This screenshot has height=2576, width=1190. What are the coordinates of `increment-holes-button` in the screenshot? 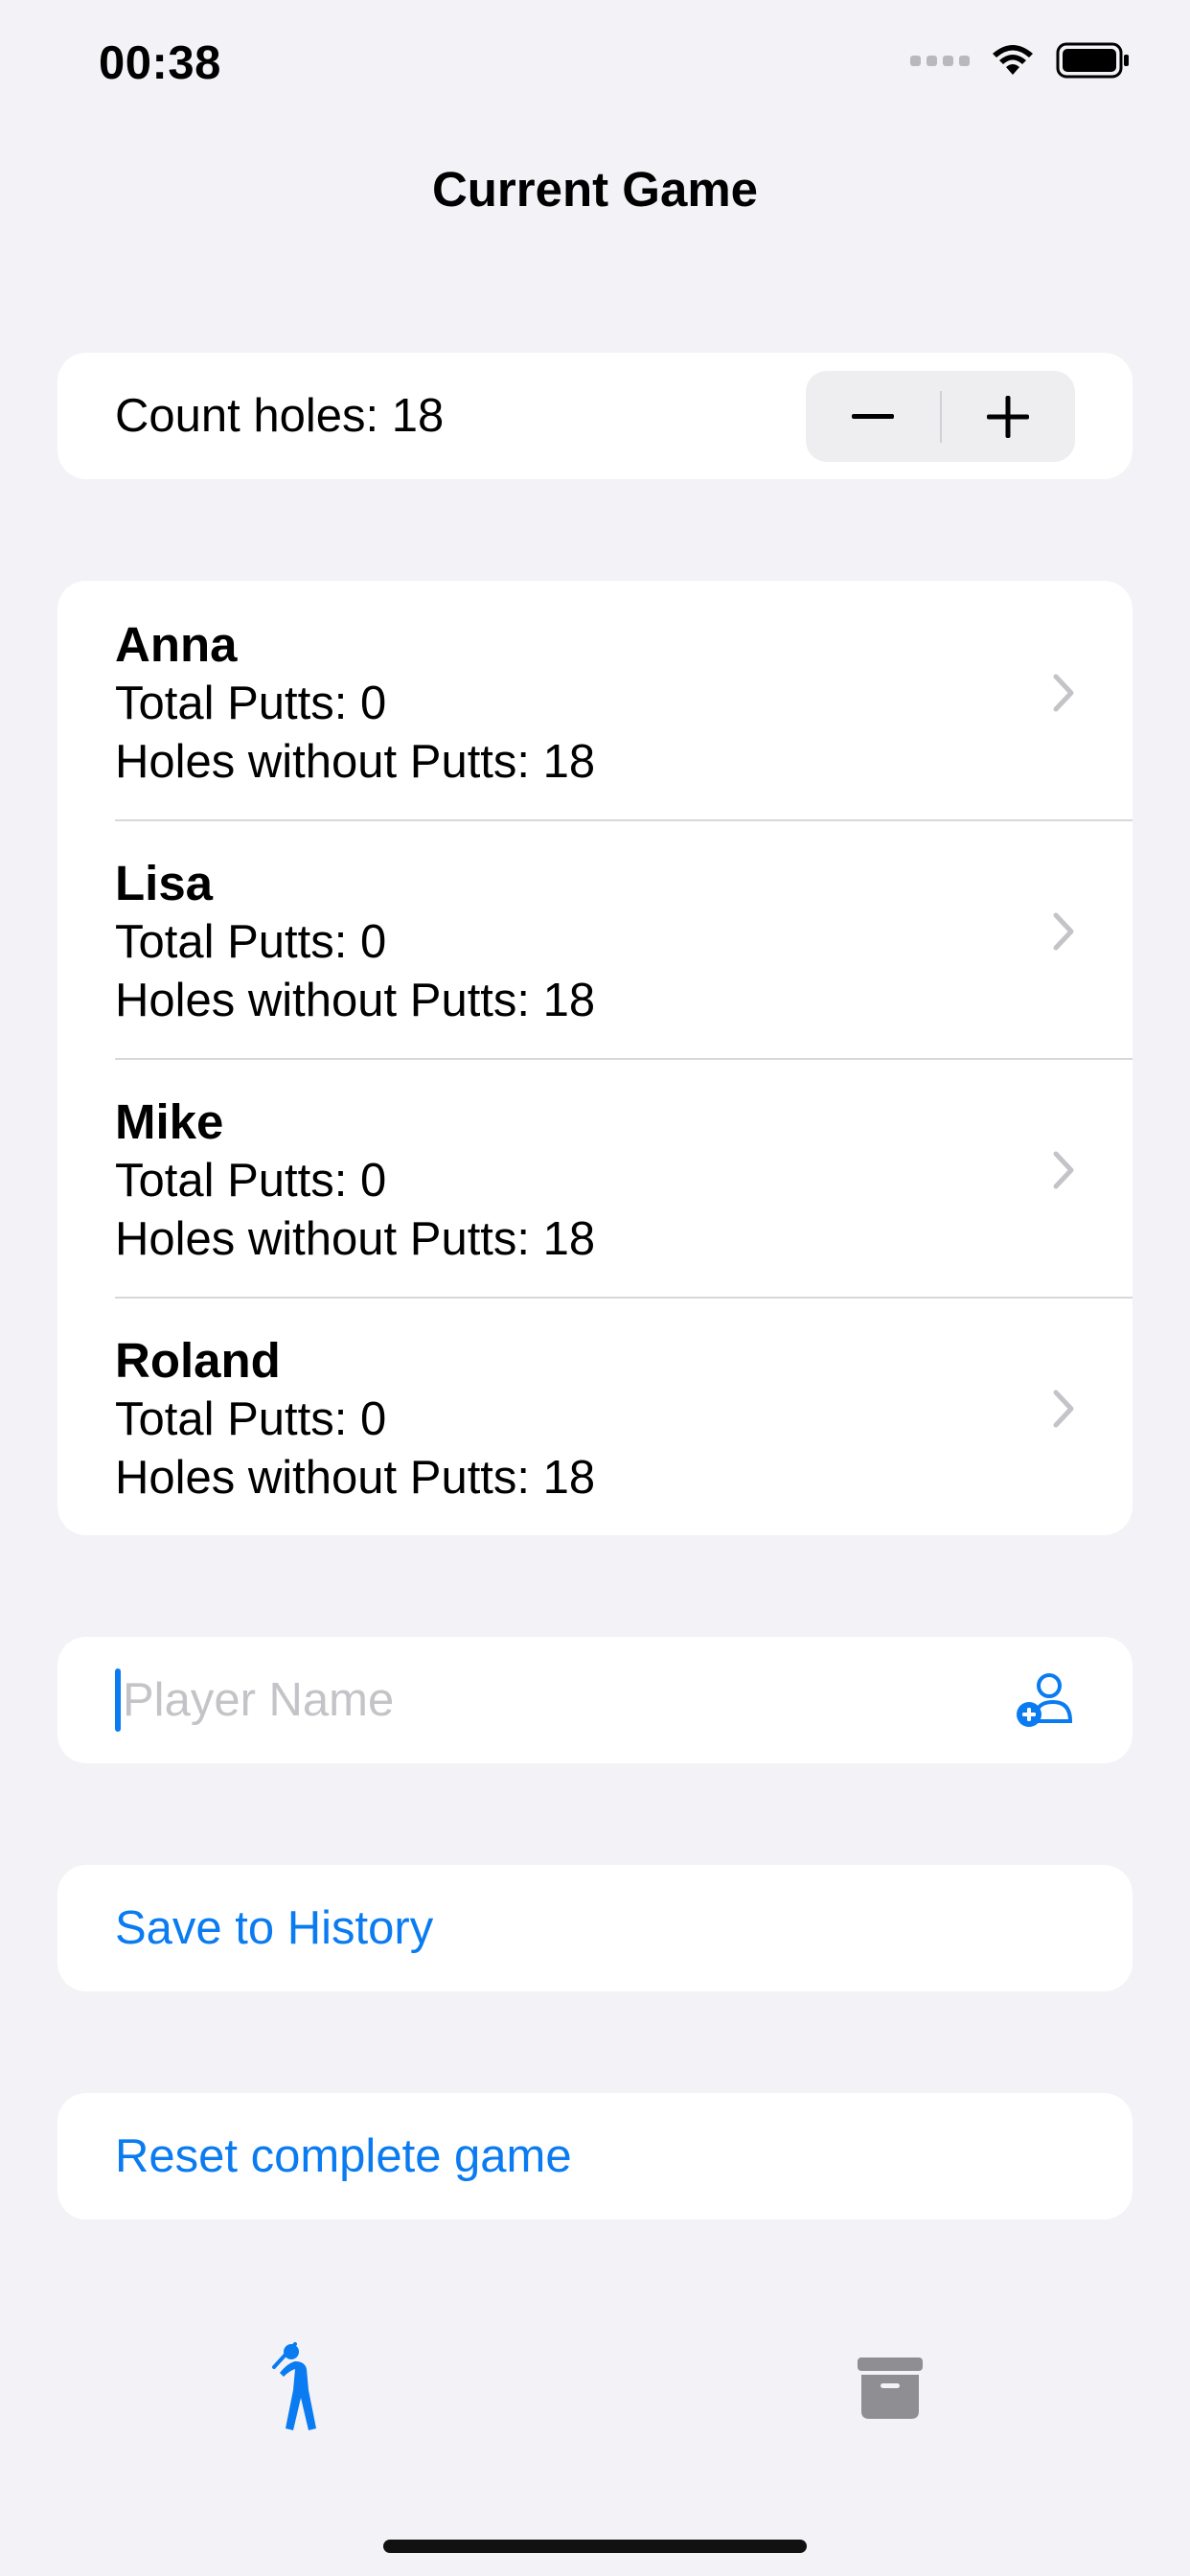 It's located at (1009, 416).